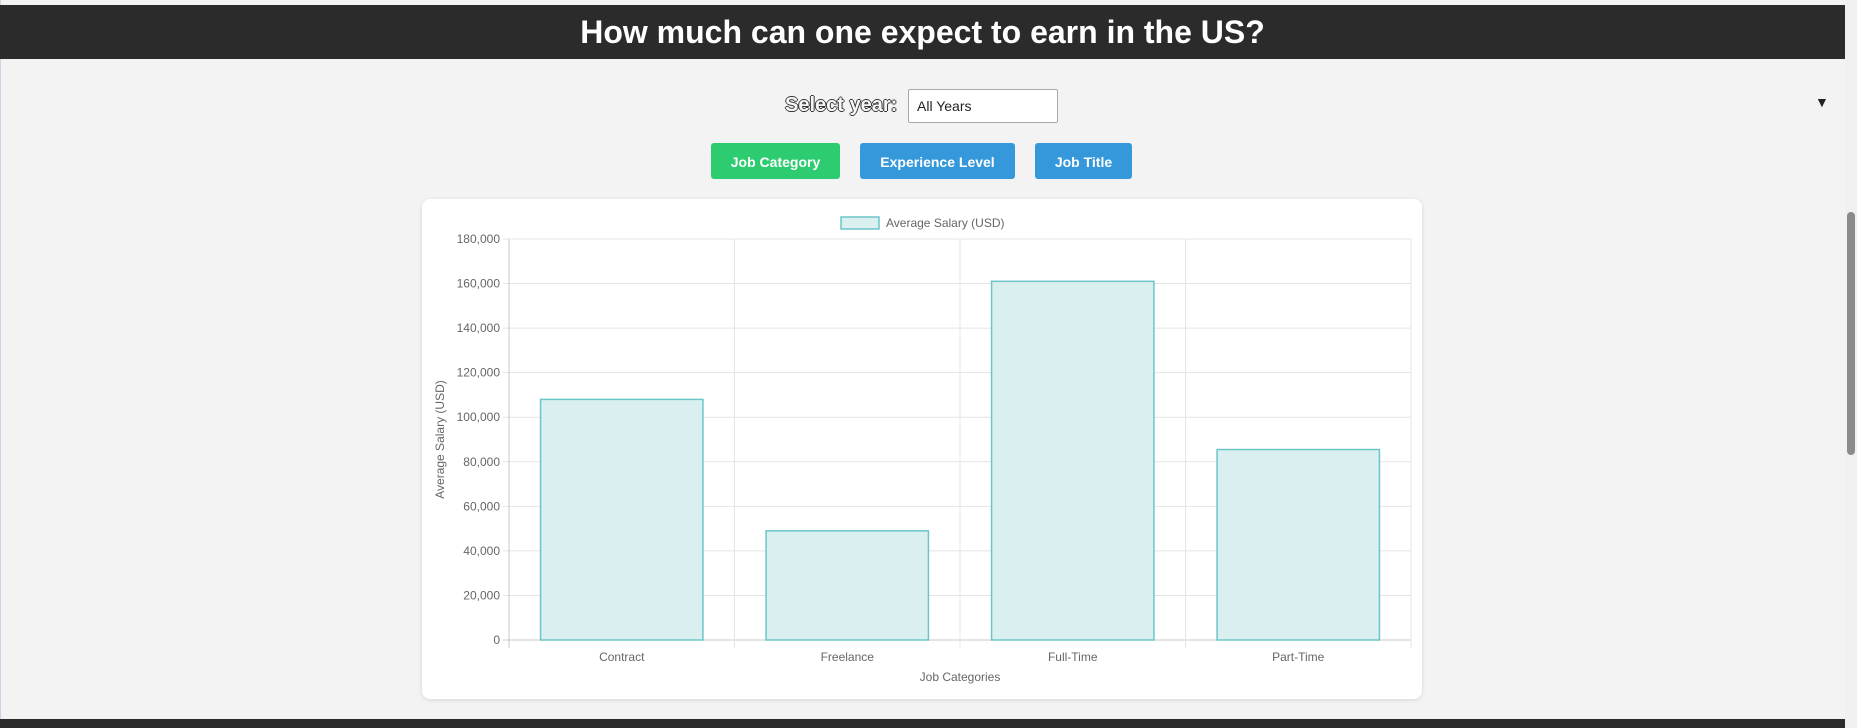 The height and width of the screenshot is (728, 1857). Describe the element at coordinates (945, 223) in the screenshot. I see `legend-label: Average Salary (USD)` at that location.